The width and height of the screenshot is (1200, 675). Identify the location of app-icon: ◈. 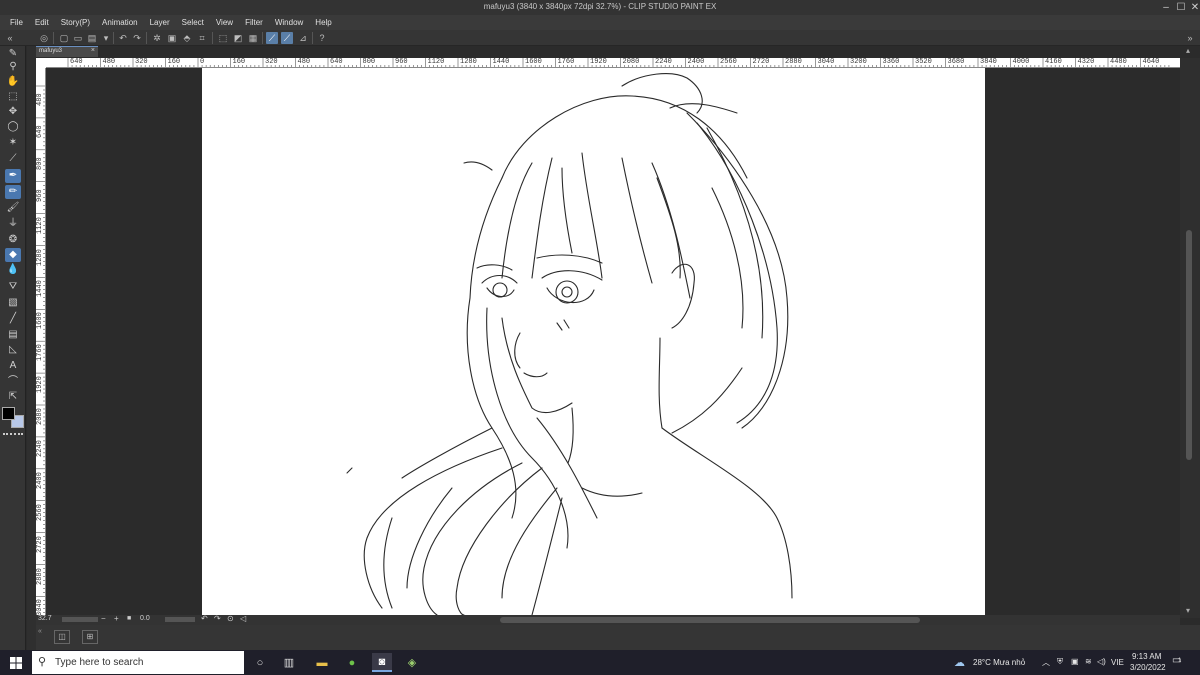
(412, 662).